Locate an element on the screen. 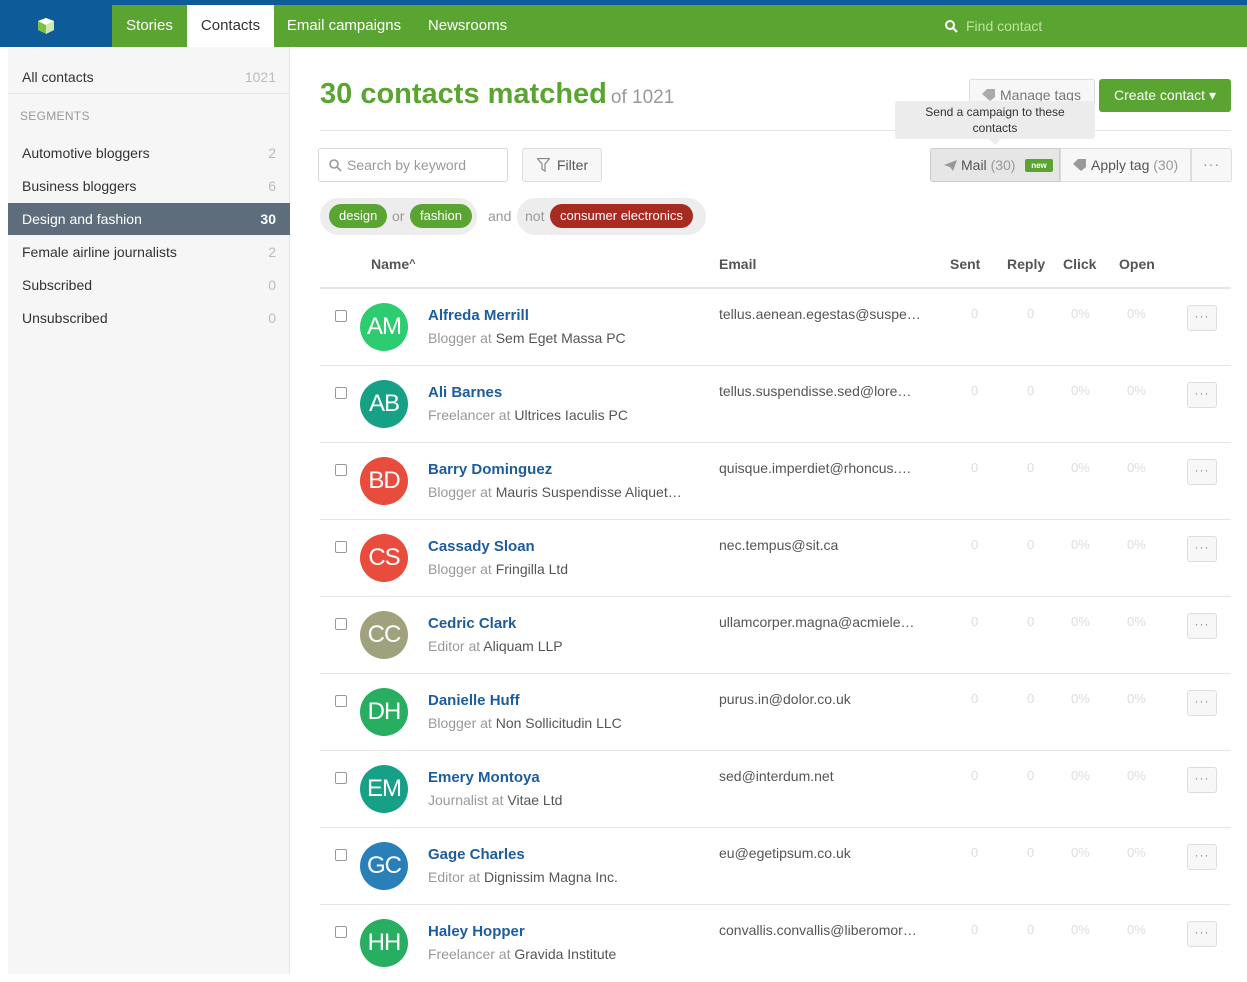  sidebar-item-label: Unsubscribed is located at coordinates (65, 318).